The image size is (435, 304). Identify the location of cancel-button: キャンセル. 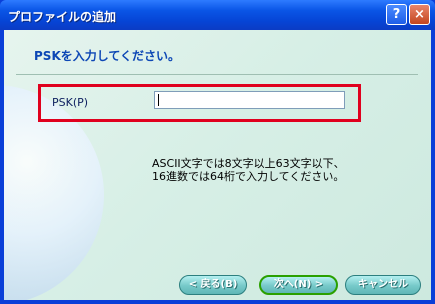
(383, 285).